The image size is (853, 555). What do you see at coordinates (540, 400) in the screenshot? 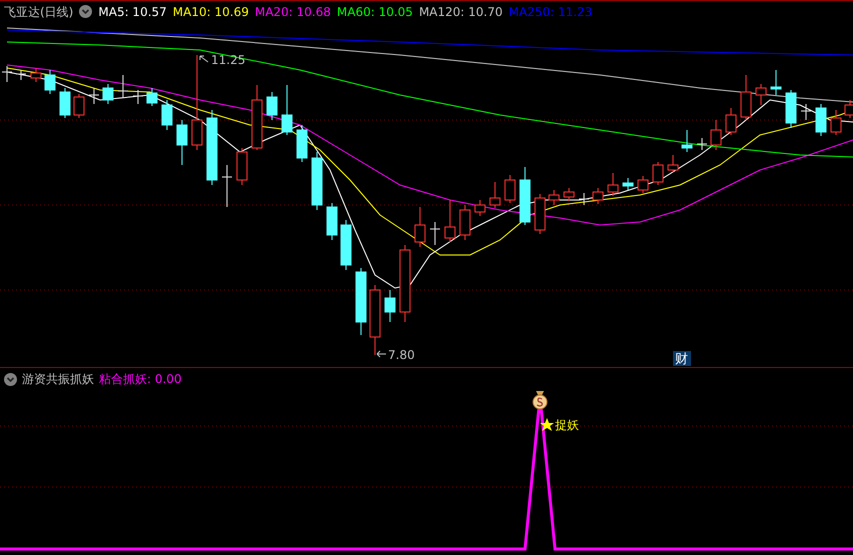
I see `money-bag-icon` at bounding box center [540, 400].